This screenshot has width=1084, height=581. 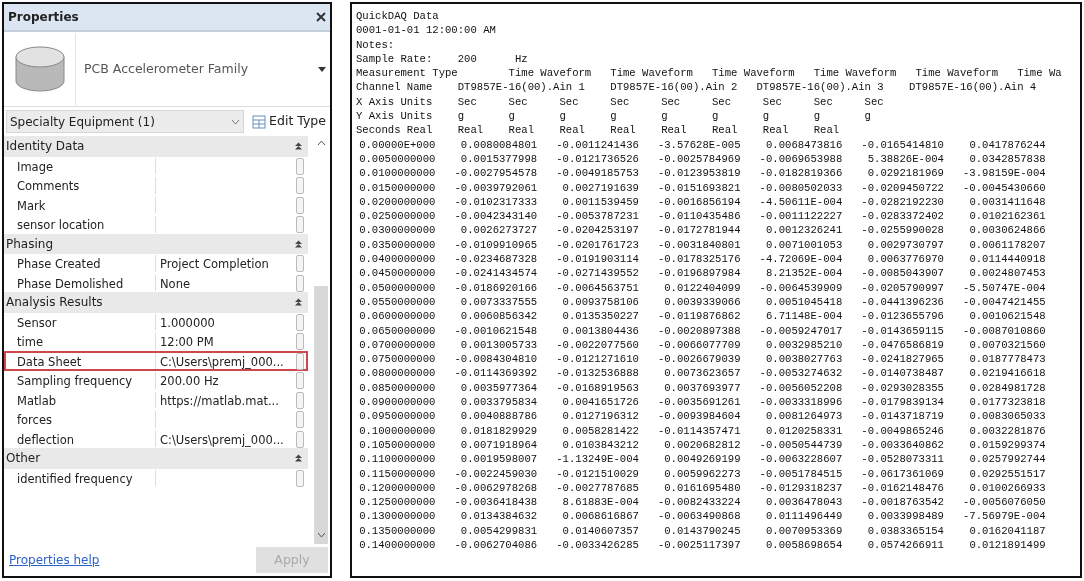 I want to click on table-cell-text: 0.0071918964, so click(x=498, y=445).